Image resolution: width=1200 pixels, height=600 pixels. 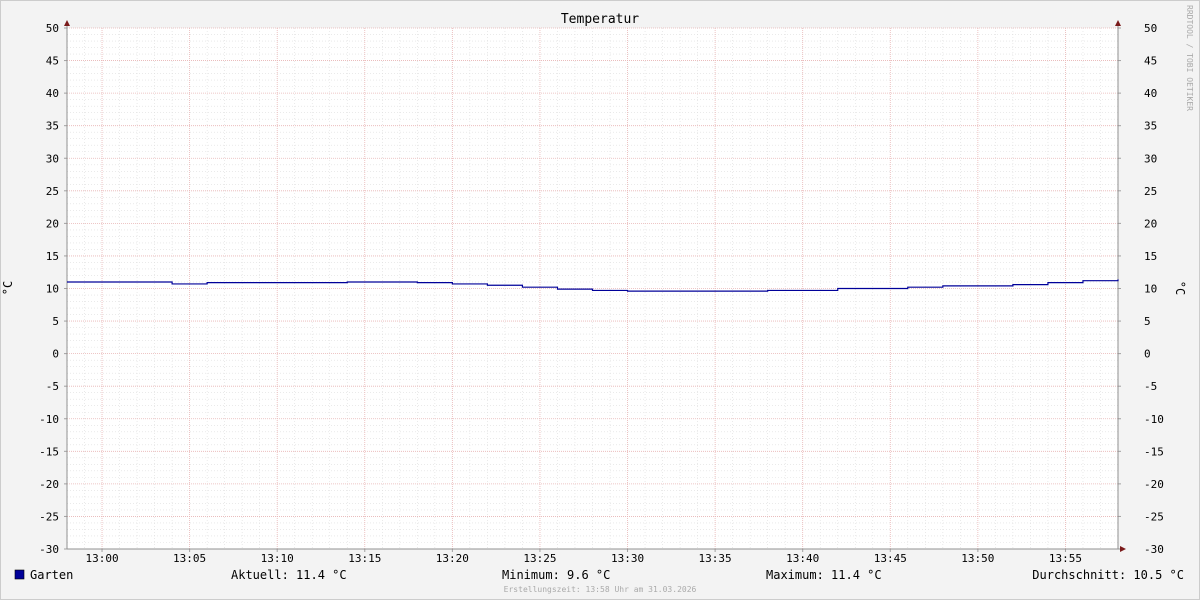 I want to click on y-axis-label-right: °C, so click(x=1180, y=288).